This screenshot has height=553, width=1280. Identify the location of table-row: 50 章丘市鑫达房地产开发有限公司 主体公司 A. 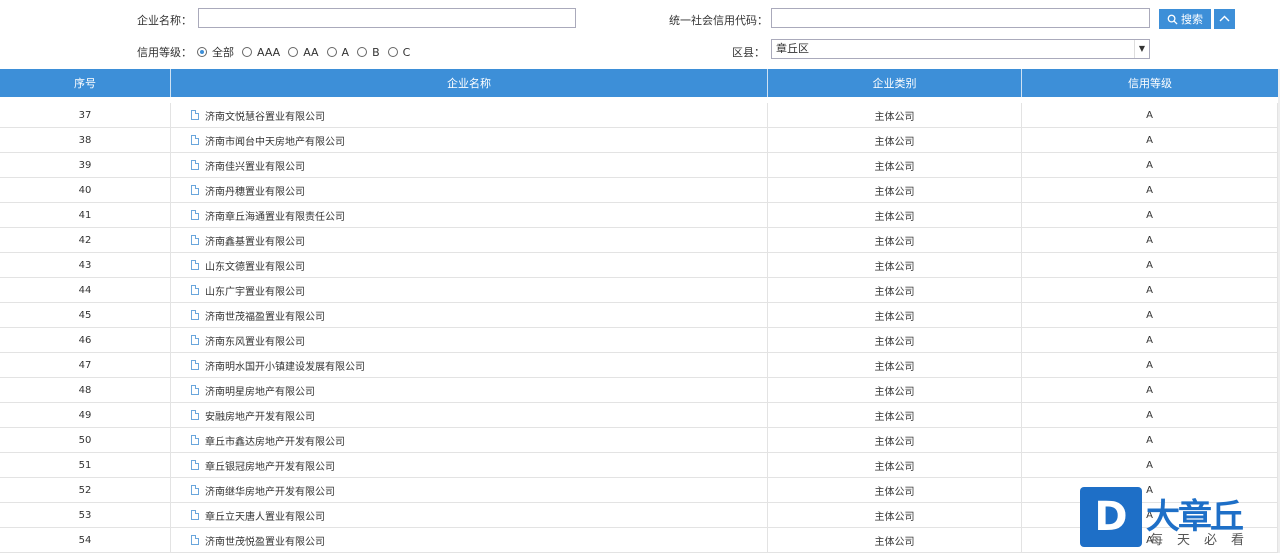
(639, 440).